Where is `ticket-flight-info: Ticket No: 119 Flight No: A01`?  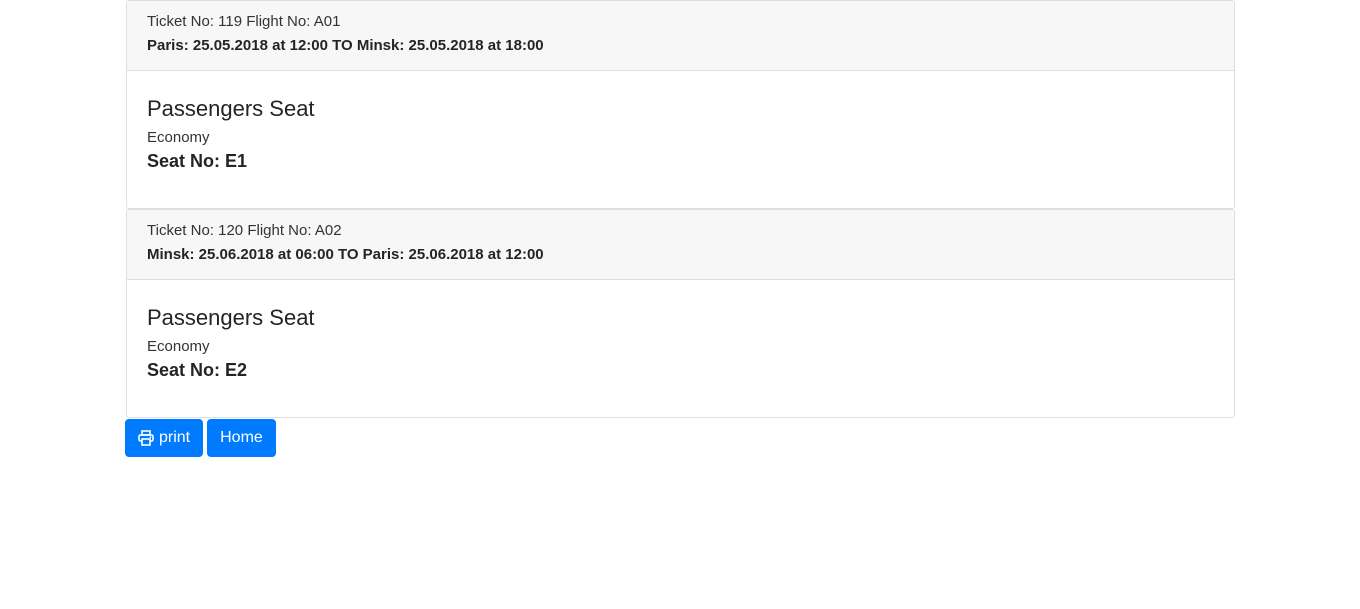 ticket-flight-info: Ticket No: 119 Flight No: A01 is located at coordinates (244, 21).